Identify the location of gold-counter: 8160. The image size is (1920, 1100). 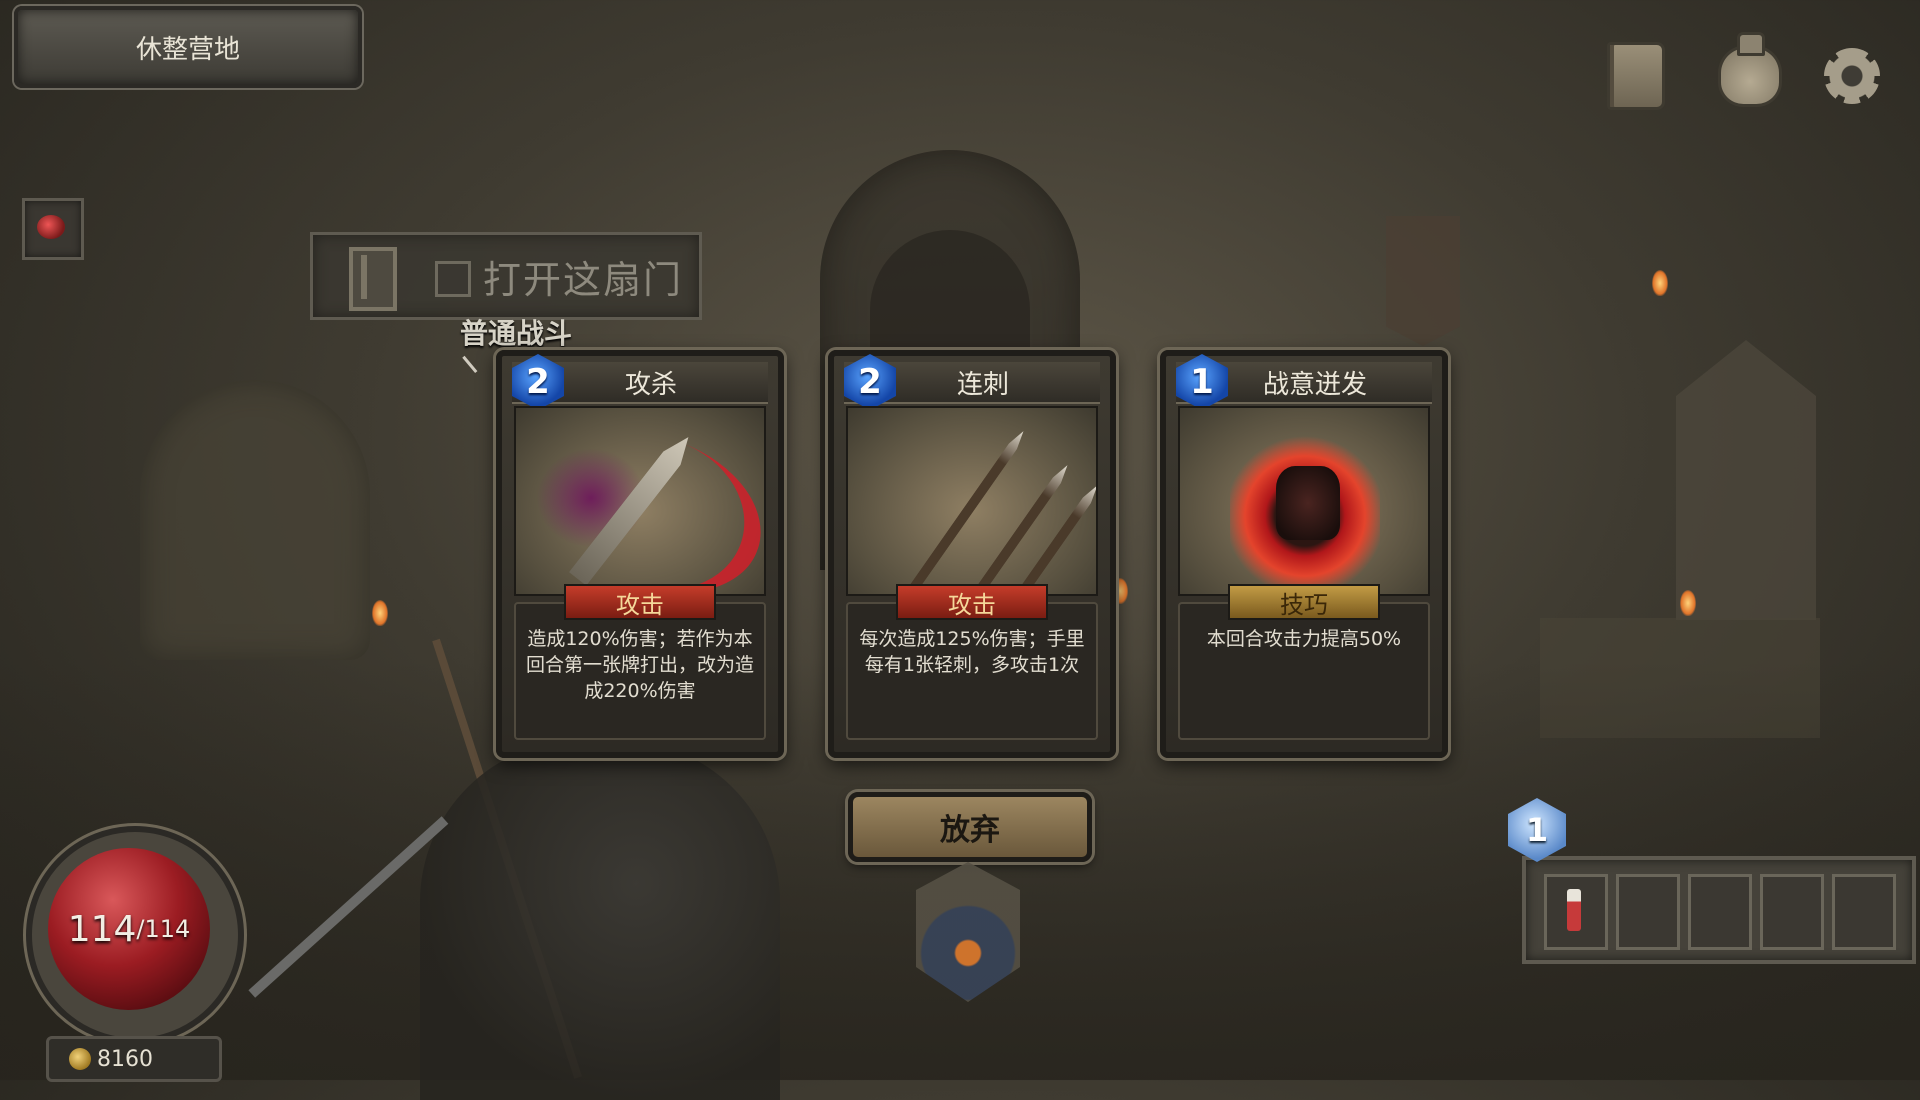
(134, 1059).